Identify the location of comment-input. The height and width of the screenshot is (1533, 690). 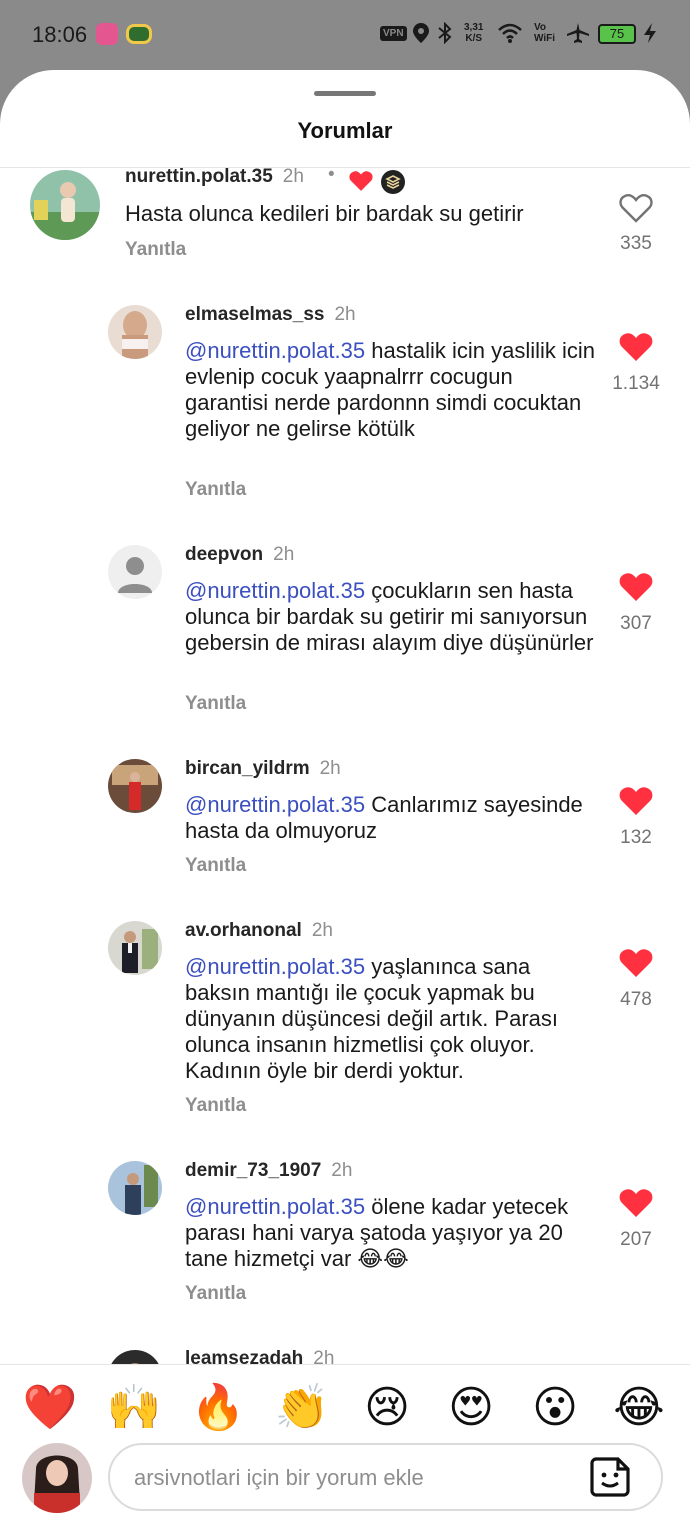
(354, 1478).